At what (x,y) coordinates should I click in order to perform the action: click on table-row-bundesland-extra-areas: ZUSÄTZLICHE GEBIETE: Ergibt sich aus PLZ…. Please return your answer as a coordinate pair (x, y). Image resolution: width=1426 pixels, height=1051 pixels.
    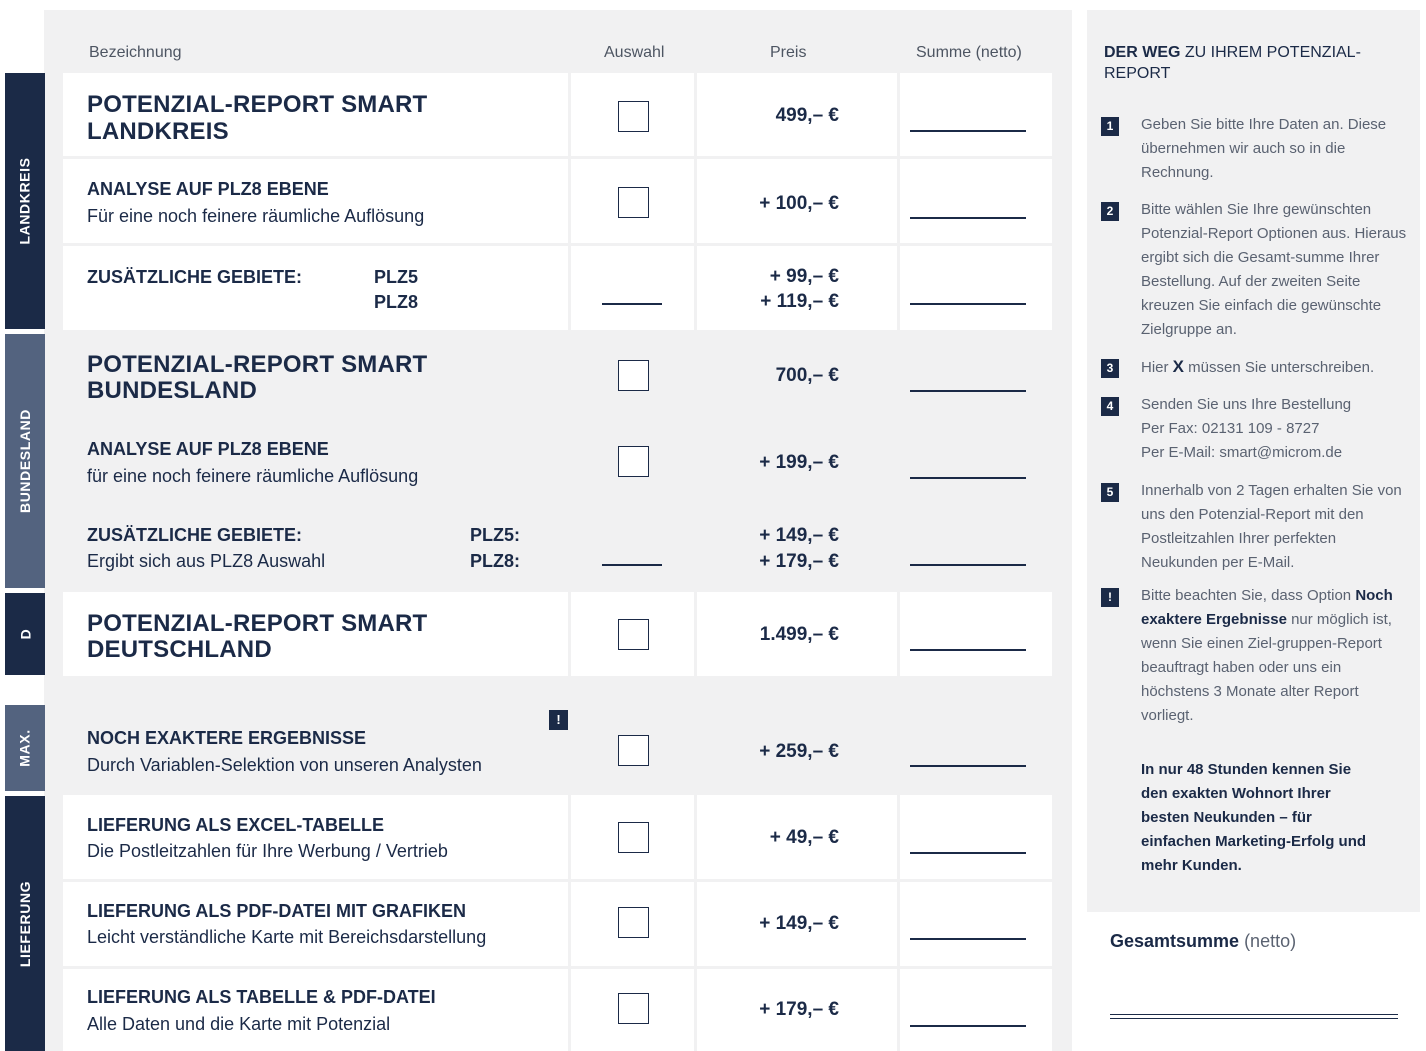
    Looking at the image, I should click on (557, 548).